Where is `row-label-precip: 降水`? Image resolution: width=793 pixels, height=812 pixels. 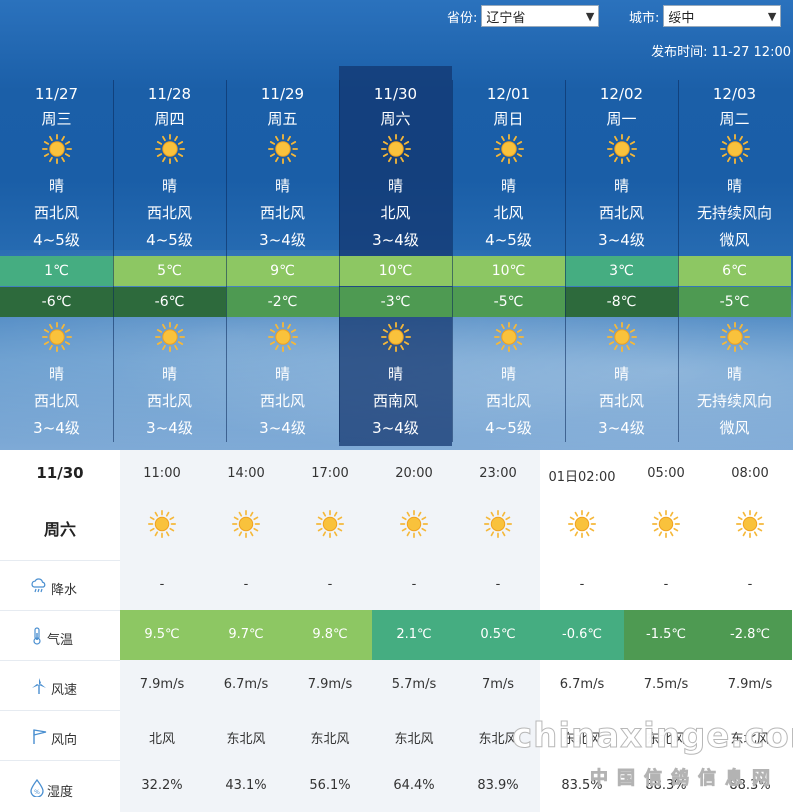 row-label-precip: 降水 is located at coordinates (53, 588).